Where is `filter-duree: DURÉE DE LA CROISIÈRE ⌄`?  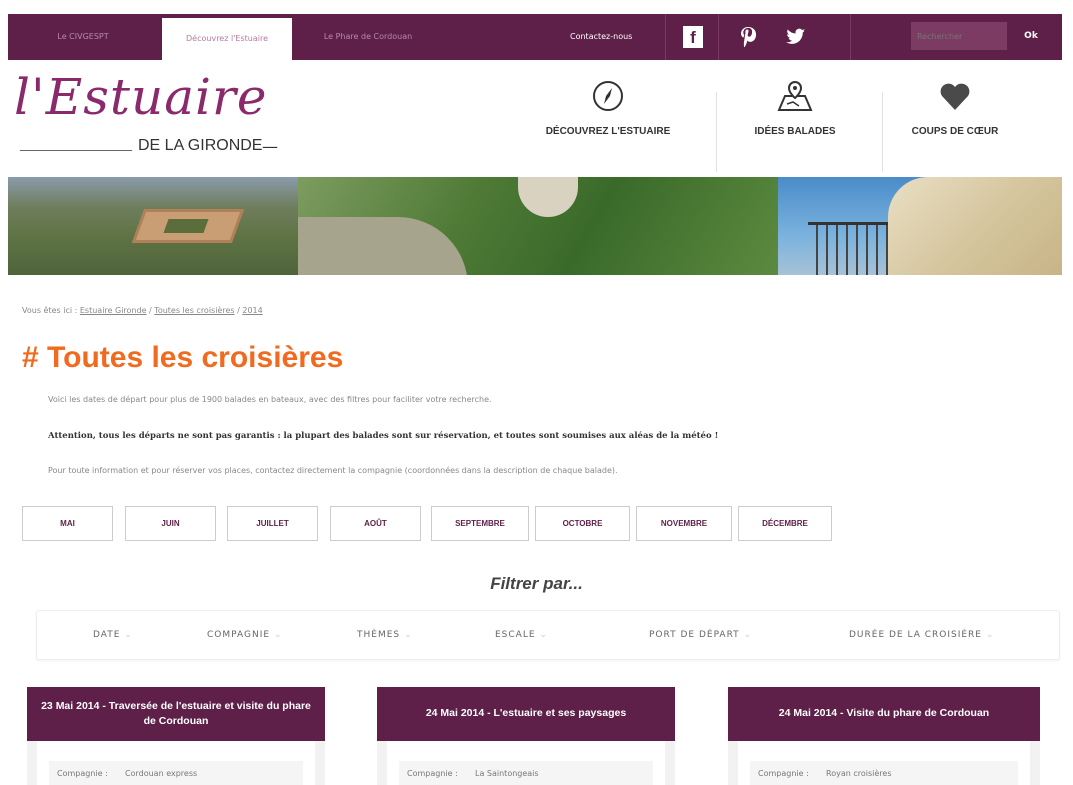 filter-duree: DURÉE DE LA CROISIÈRE ⌄ is located at coordinates (922, 635).